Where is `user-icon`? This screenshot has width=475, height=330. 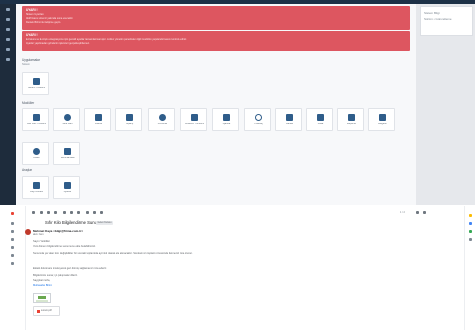
user-icon is located at coordinates (194, 117).